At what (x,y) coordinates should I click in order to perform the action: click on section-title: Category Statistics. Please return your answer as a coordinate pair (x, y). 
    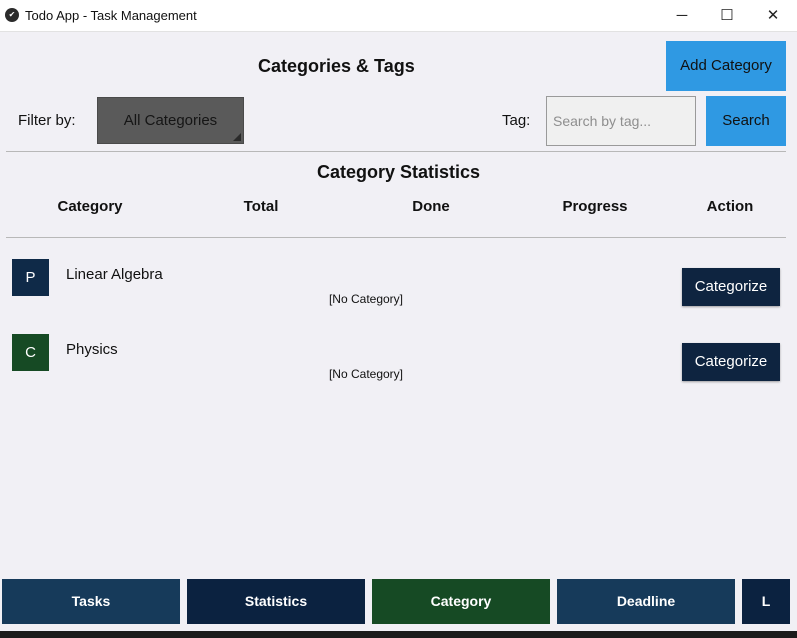
    Looking at the image, I should click on (398, 172).